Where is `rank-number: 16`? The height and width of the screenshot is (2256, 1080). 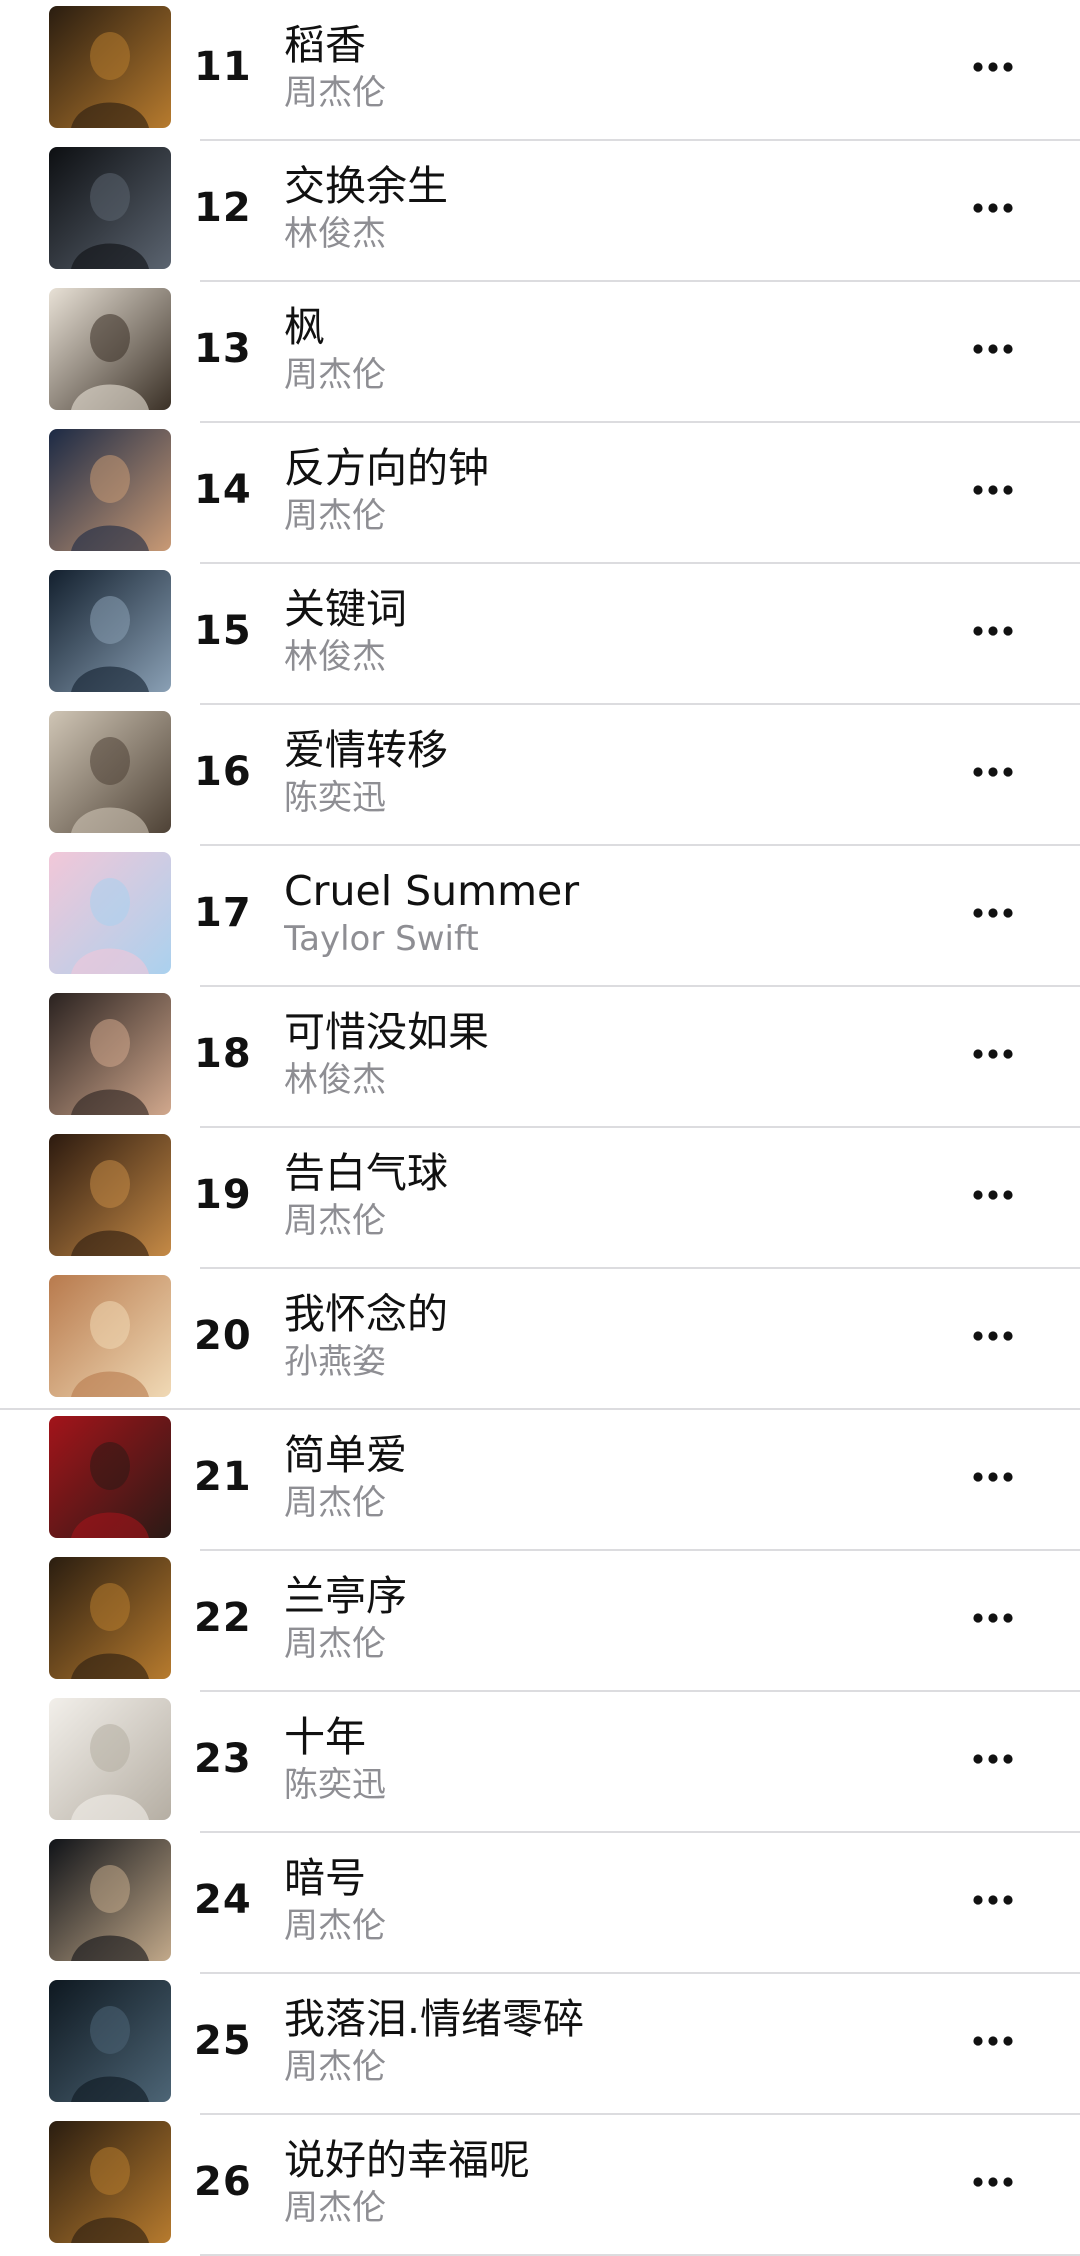 rank-number: 16 is located at coordinates (223, 772).